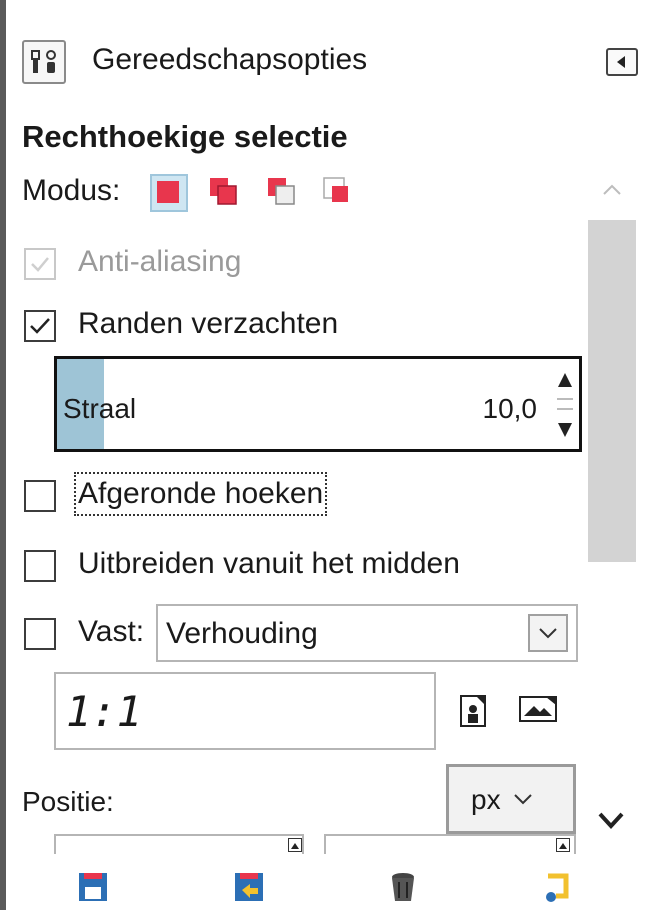  What do you see at coordinates (565, 405) in the screenshot?
I see `radius-stepper` at bounding box center [565, 405].